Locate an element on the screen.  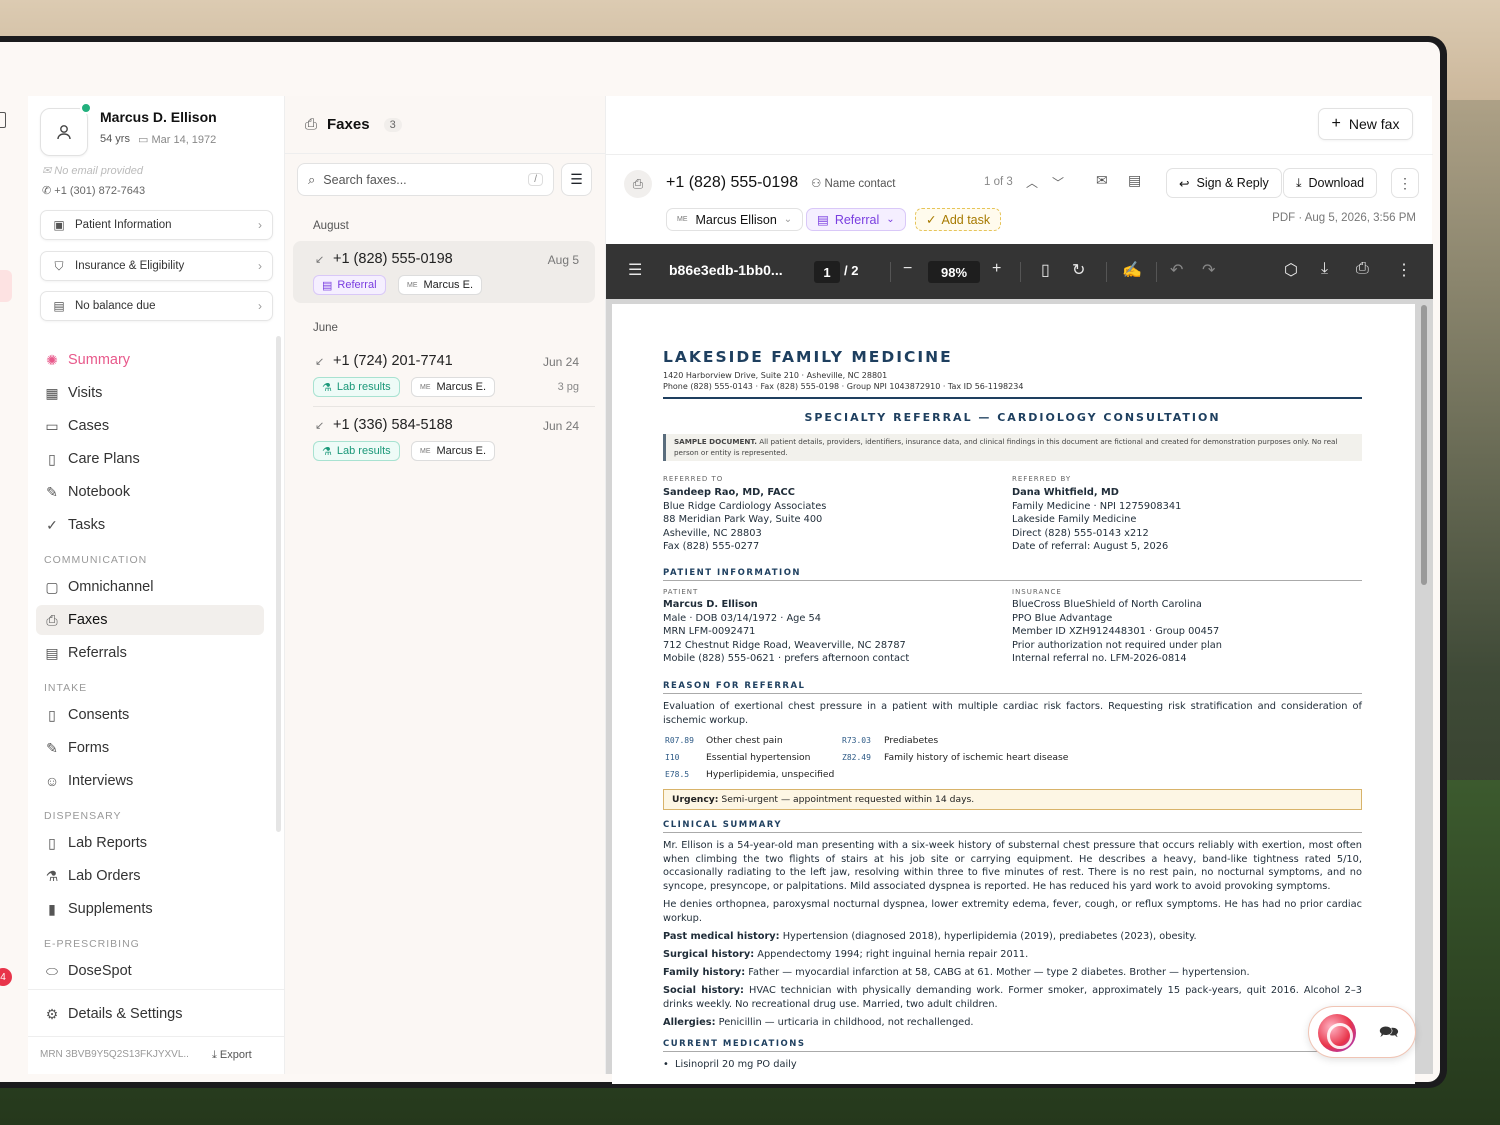
check-circle-icon: ✓ is located at coordinates (931, 220).